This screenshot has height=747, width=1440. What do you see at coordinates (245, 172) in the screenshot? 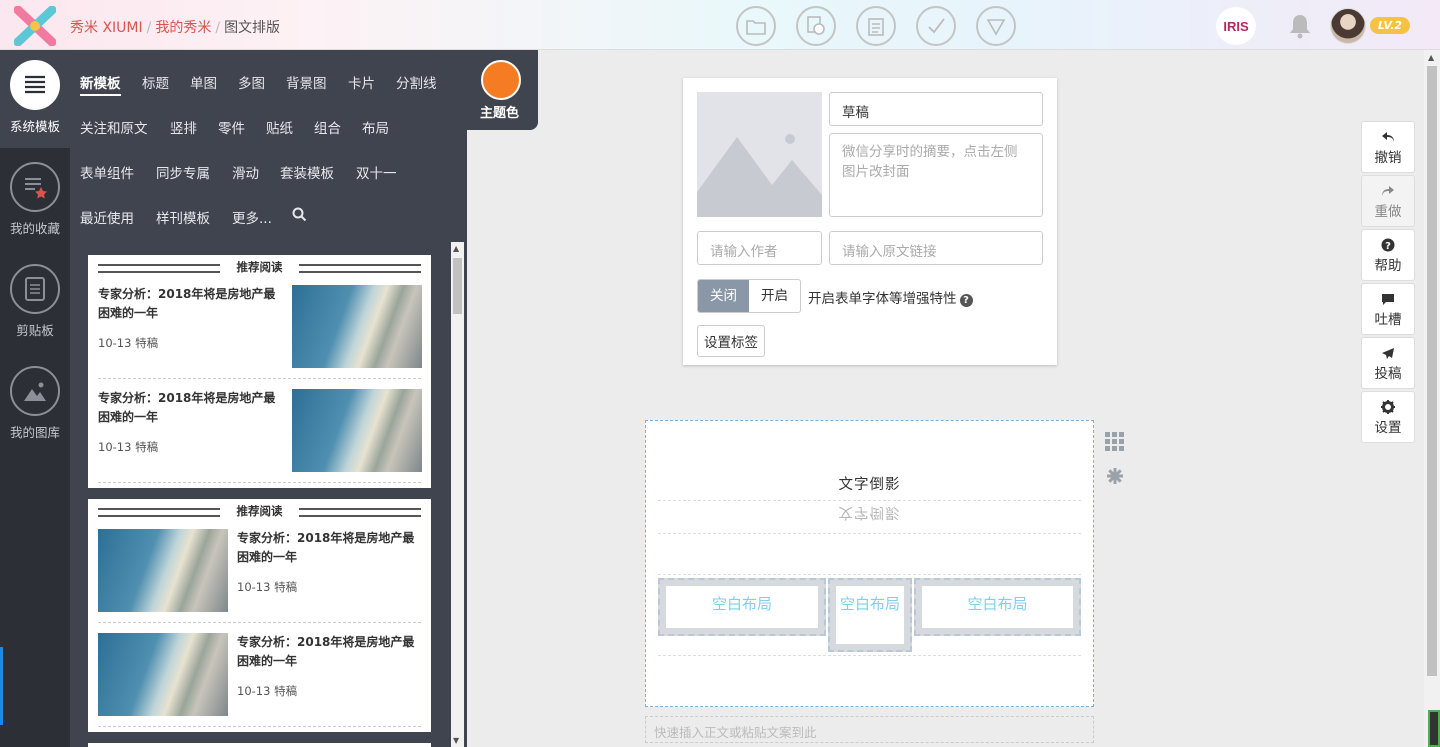
I see `category-slide: 滑动` at bounding box center [245, 172].